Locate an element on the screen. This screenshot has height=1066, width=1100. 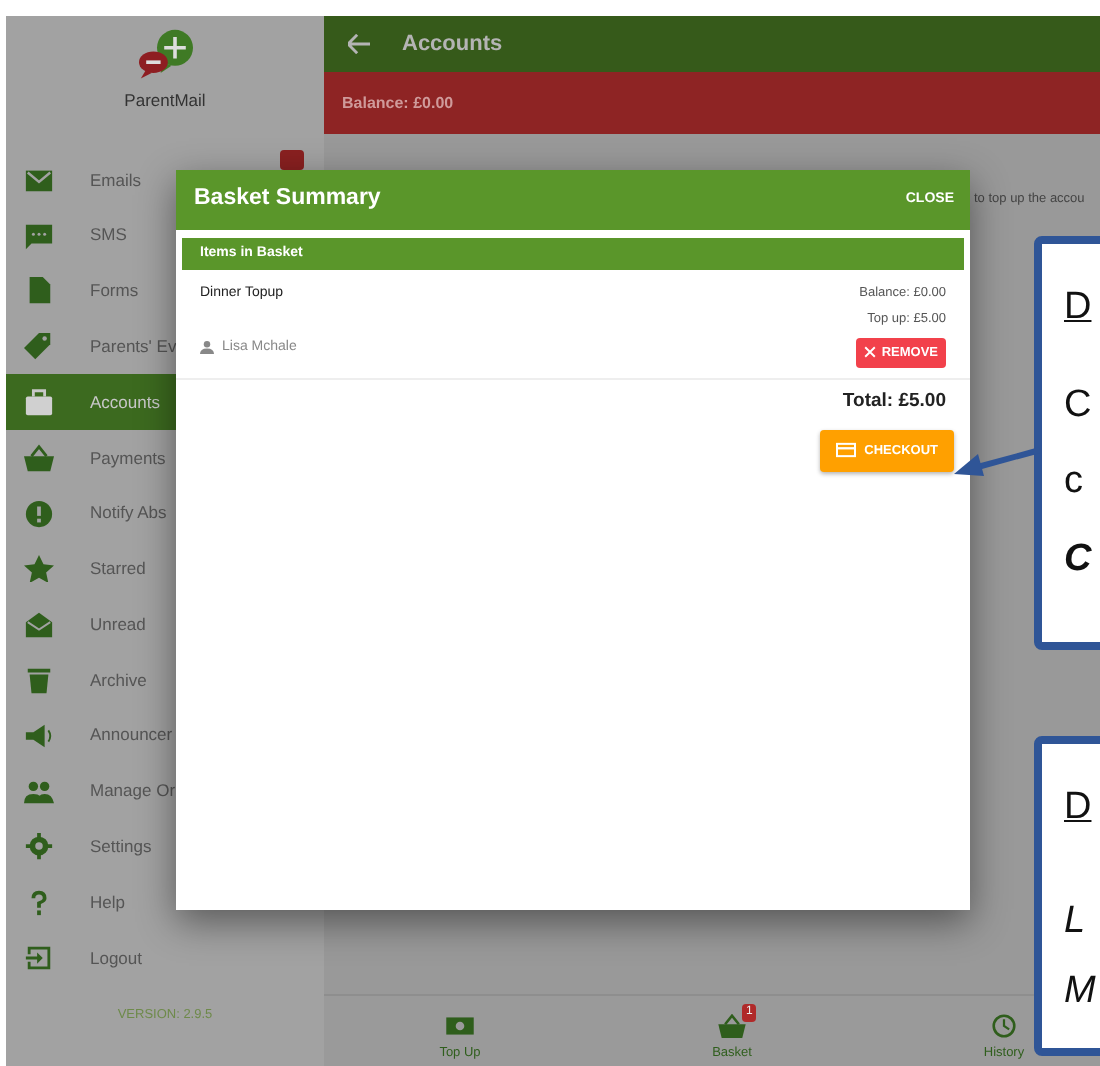
money-icon is located at coordinates (460, 1026).